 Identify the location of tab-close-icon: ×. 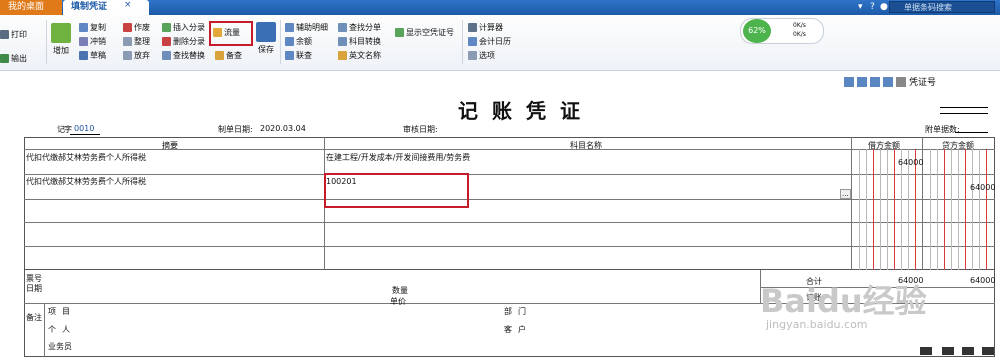
(128, 5).